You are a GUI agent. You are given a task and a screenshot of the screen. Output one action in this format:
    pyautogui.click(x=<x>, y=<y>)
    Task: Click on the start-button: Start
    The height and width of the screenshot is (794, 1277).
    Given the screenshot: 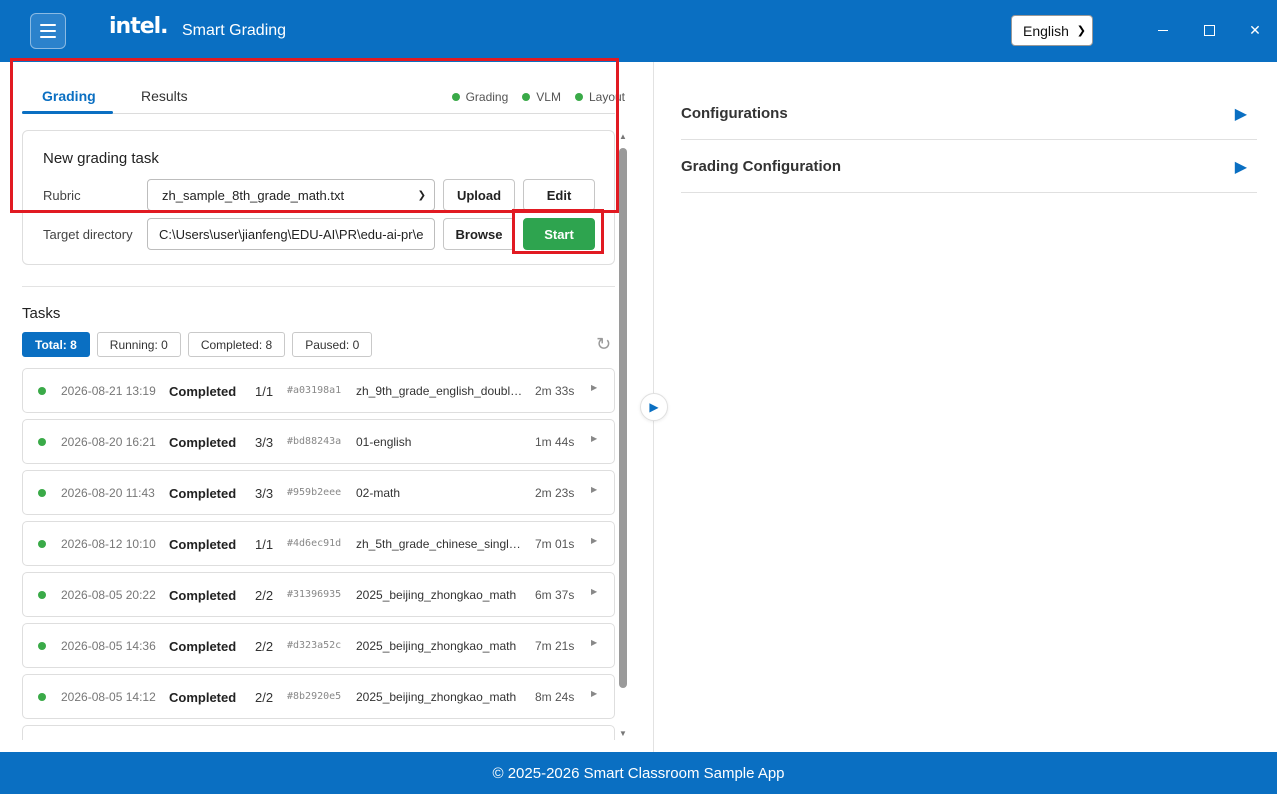 What is the action you would take?
    pyautogui.click(x=559, y=234)
    